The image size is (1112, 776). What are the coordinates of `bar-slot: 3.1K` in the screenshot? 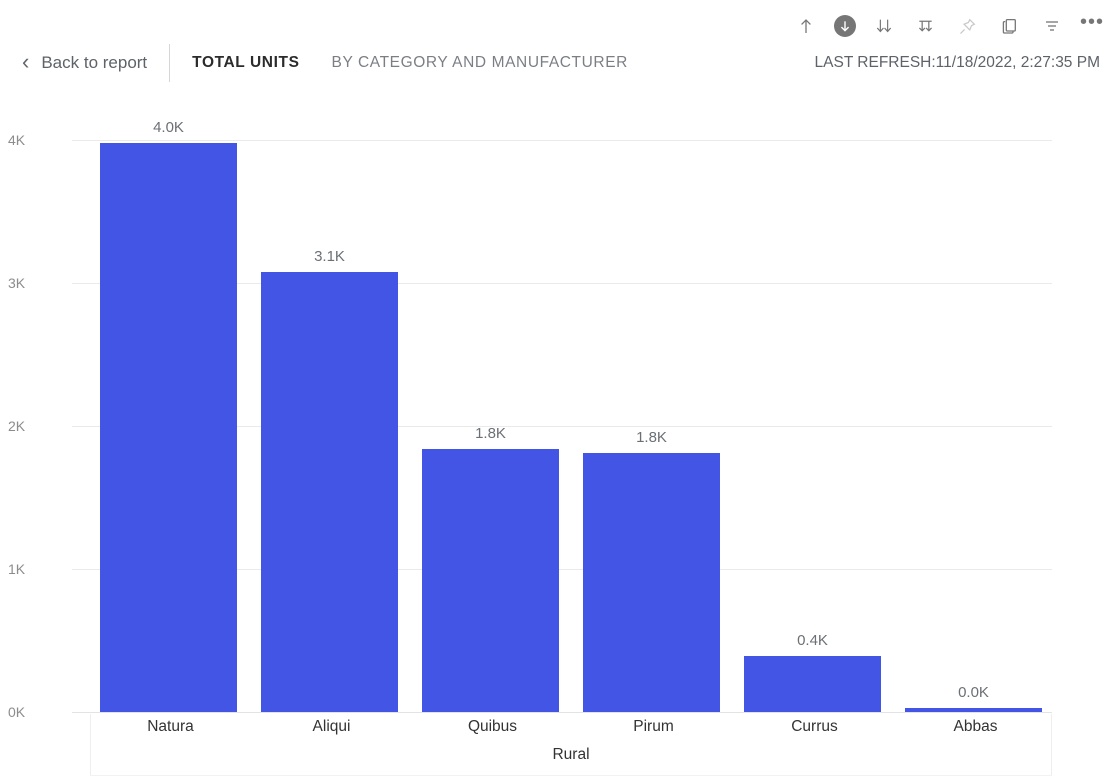 It's located at (331, 426).